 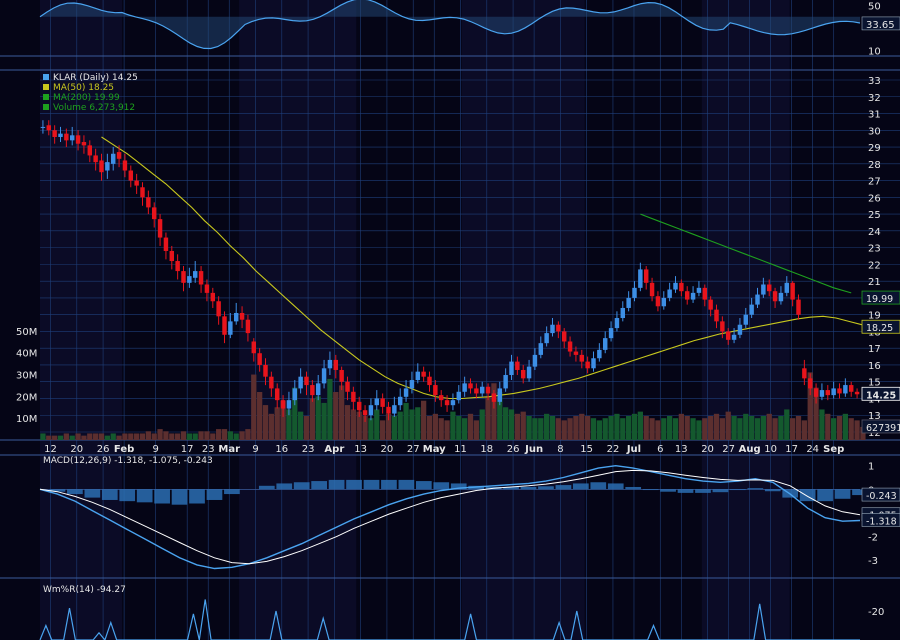 I want to click on price-axis-tick: 31, so click(x=874, y=115).